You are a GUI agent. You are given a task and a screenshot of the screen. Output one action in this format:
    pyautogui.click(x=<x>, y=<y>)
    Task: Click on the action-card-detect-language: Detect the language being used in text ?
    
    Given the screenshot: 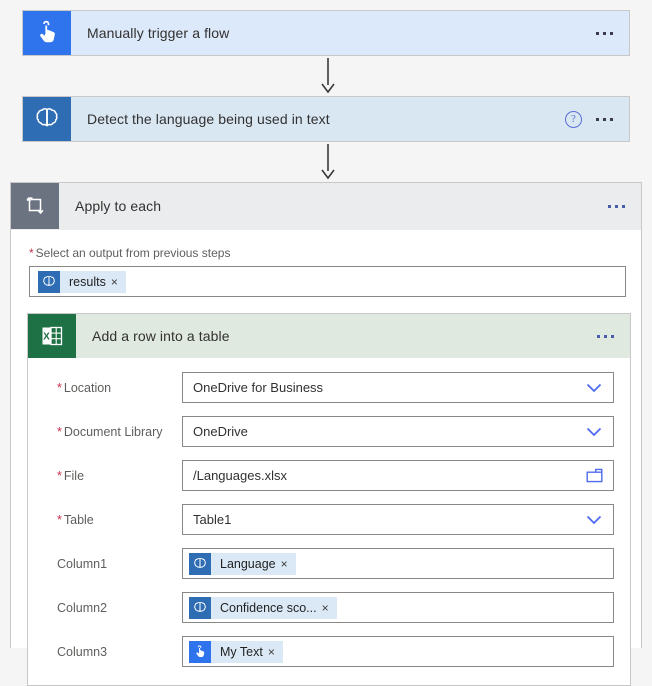 What is the action you would take?
    pyautogui.click(x=326, y=119)
    